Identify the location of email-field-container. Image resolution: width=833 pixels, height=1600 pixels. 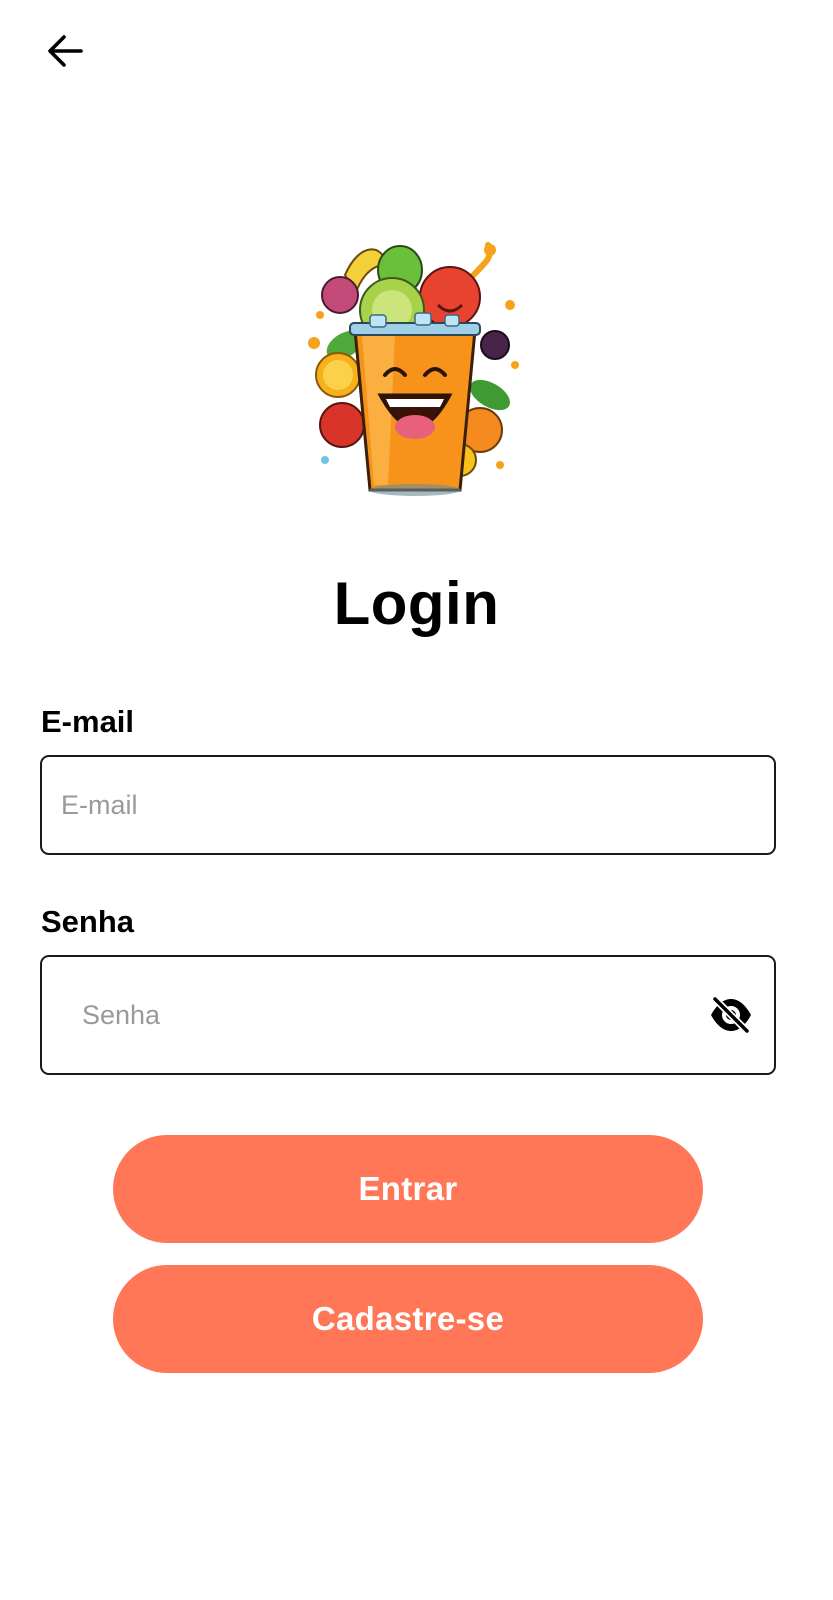
(408, 805).